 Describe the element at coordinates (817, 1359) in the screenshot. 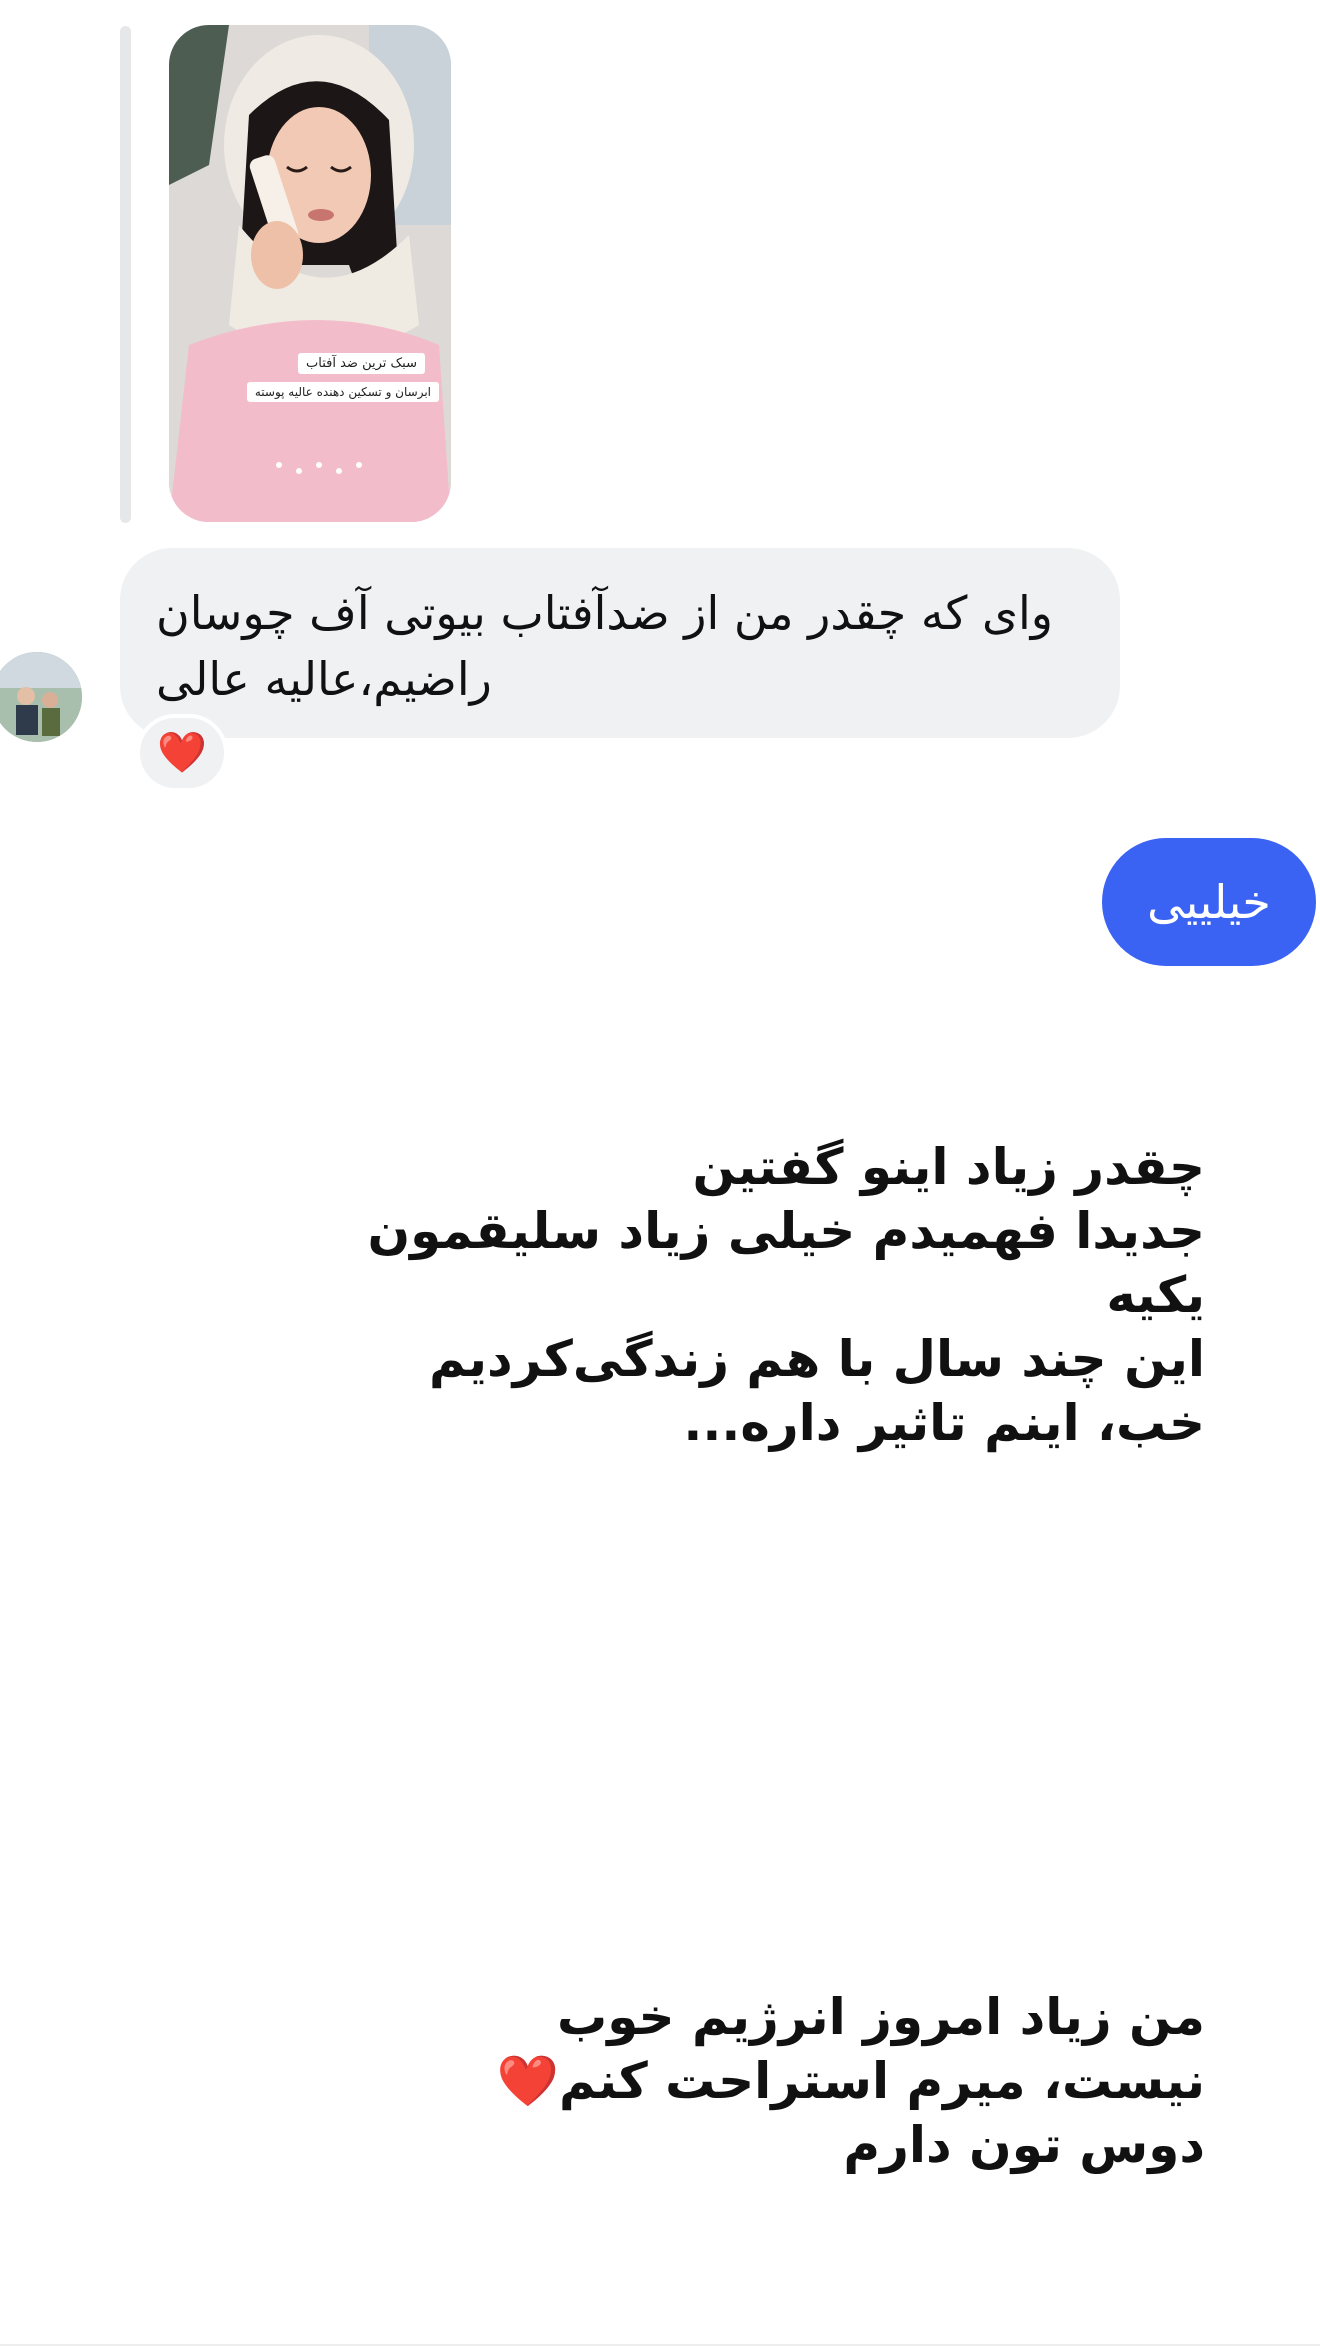

I see `text-block-1-line: این چند سال با هم زندگی‌کردیم` at that location.